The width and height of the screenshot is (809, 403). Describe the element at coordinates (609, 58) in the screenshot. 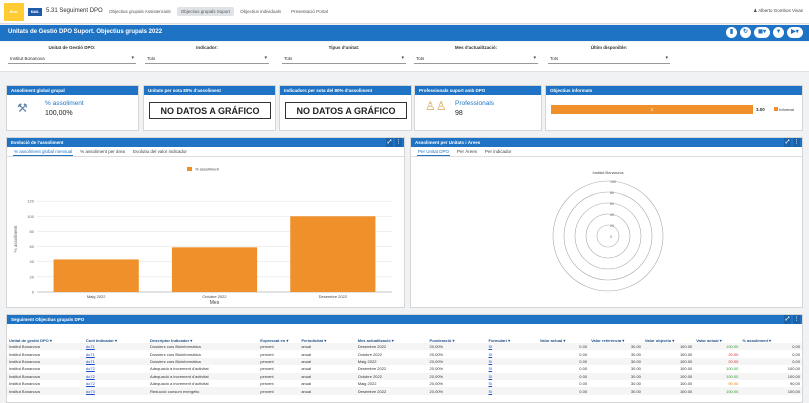

I see `filter-ultim-select: Tots ▾` at that location.